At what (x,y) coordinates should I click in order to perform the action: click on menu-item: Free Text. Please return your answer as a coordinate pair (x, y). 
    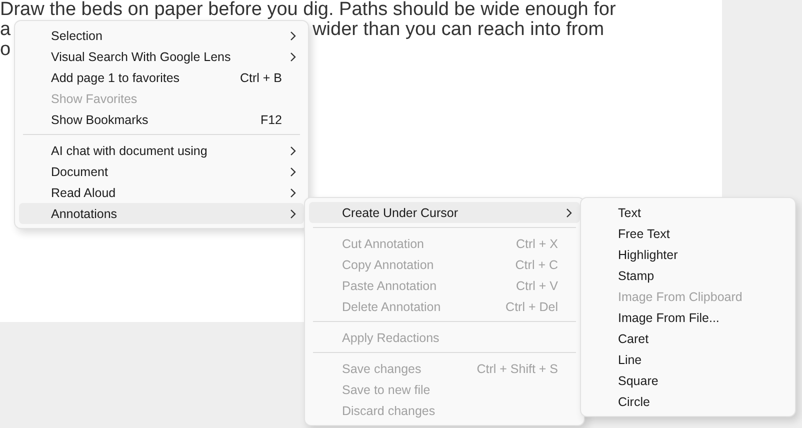
    Looking at the image, I should click on (688, 233).